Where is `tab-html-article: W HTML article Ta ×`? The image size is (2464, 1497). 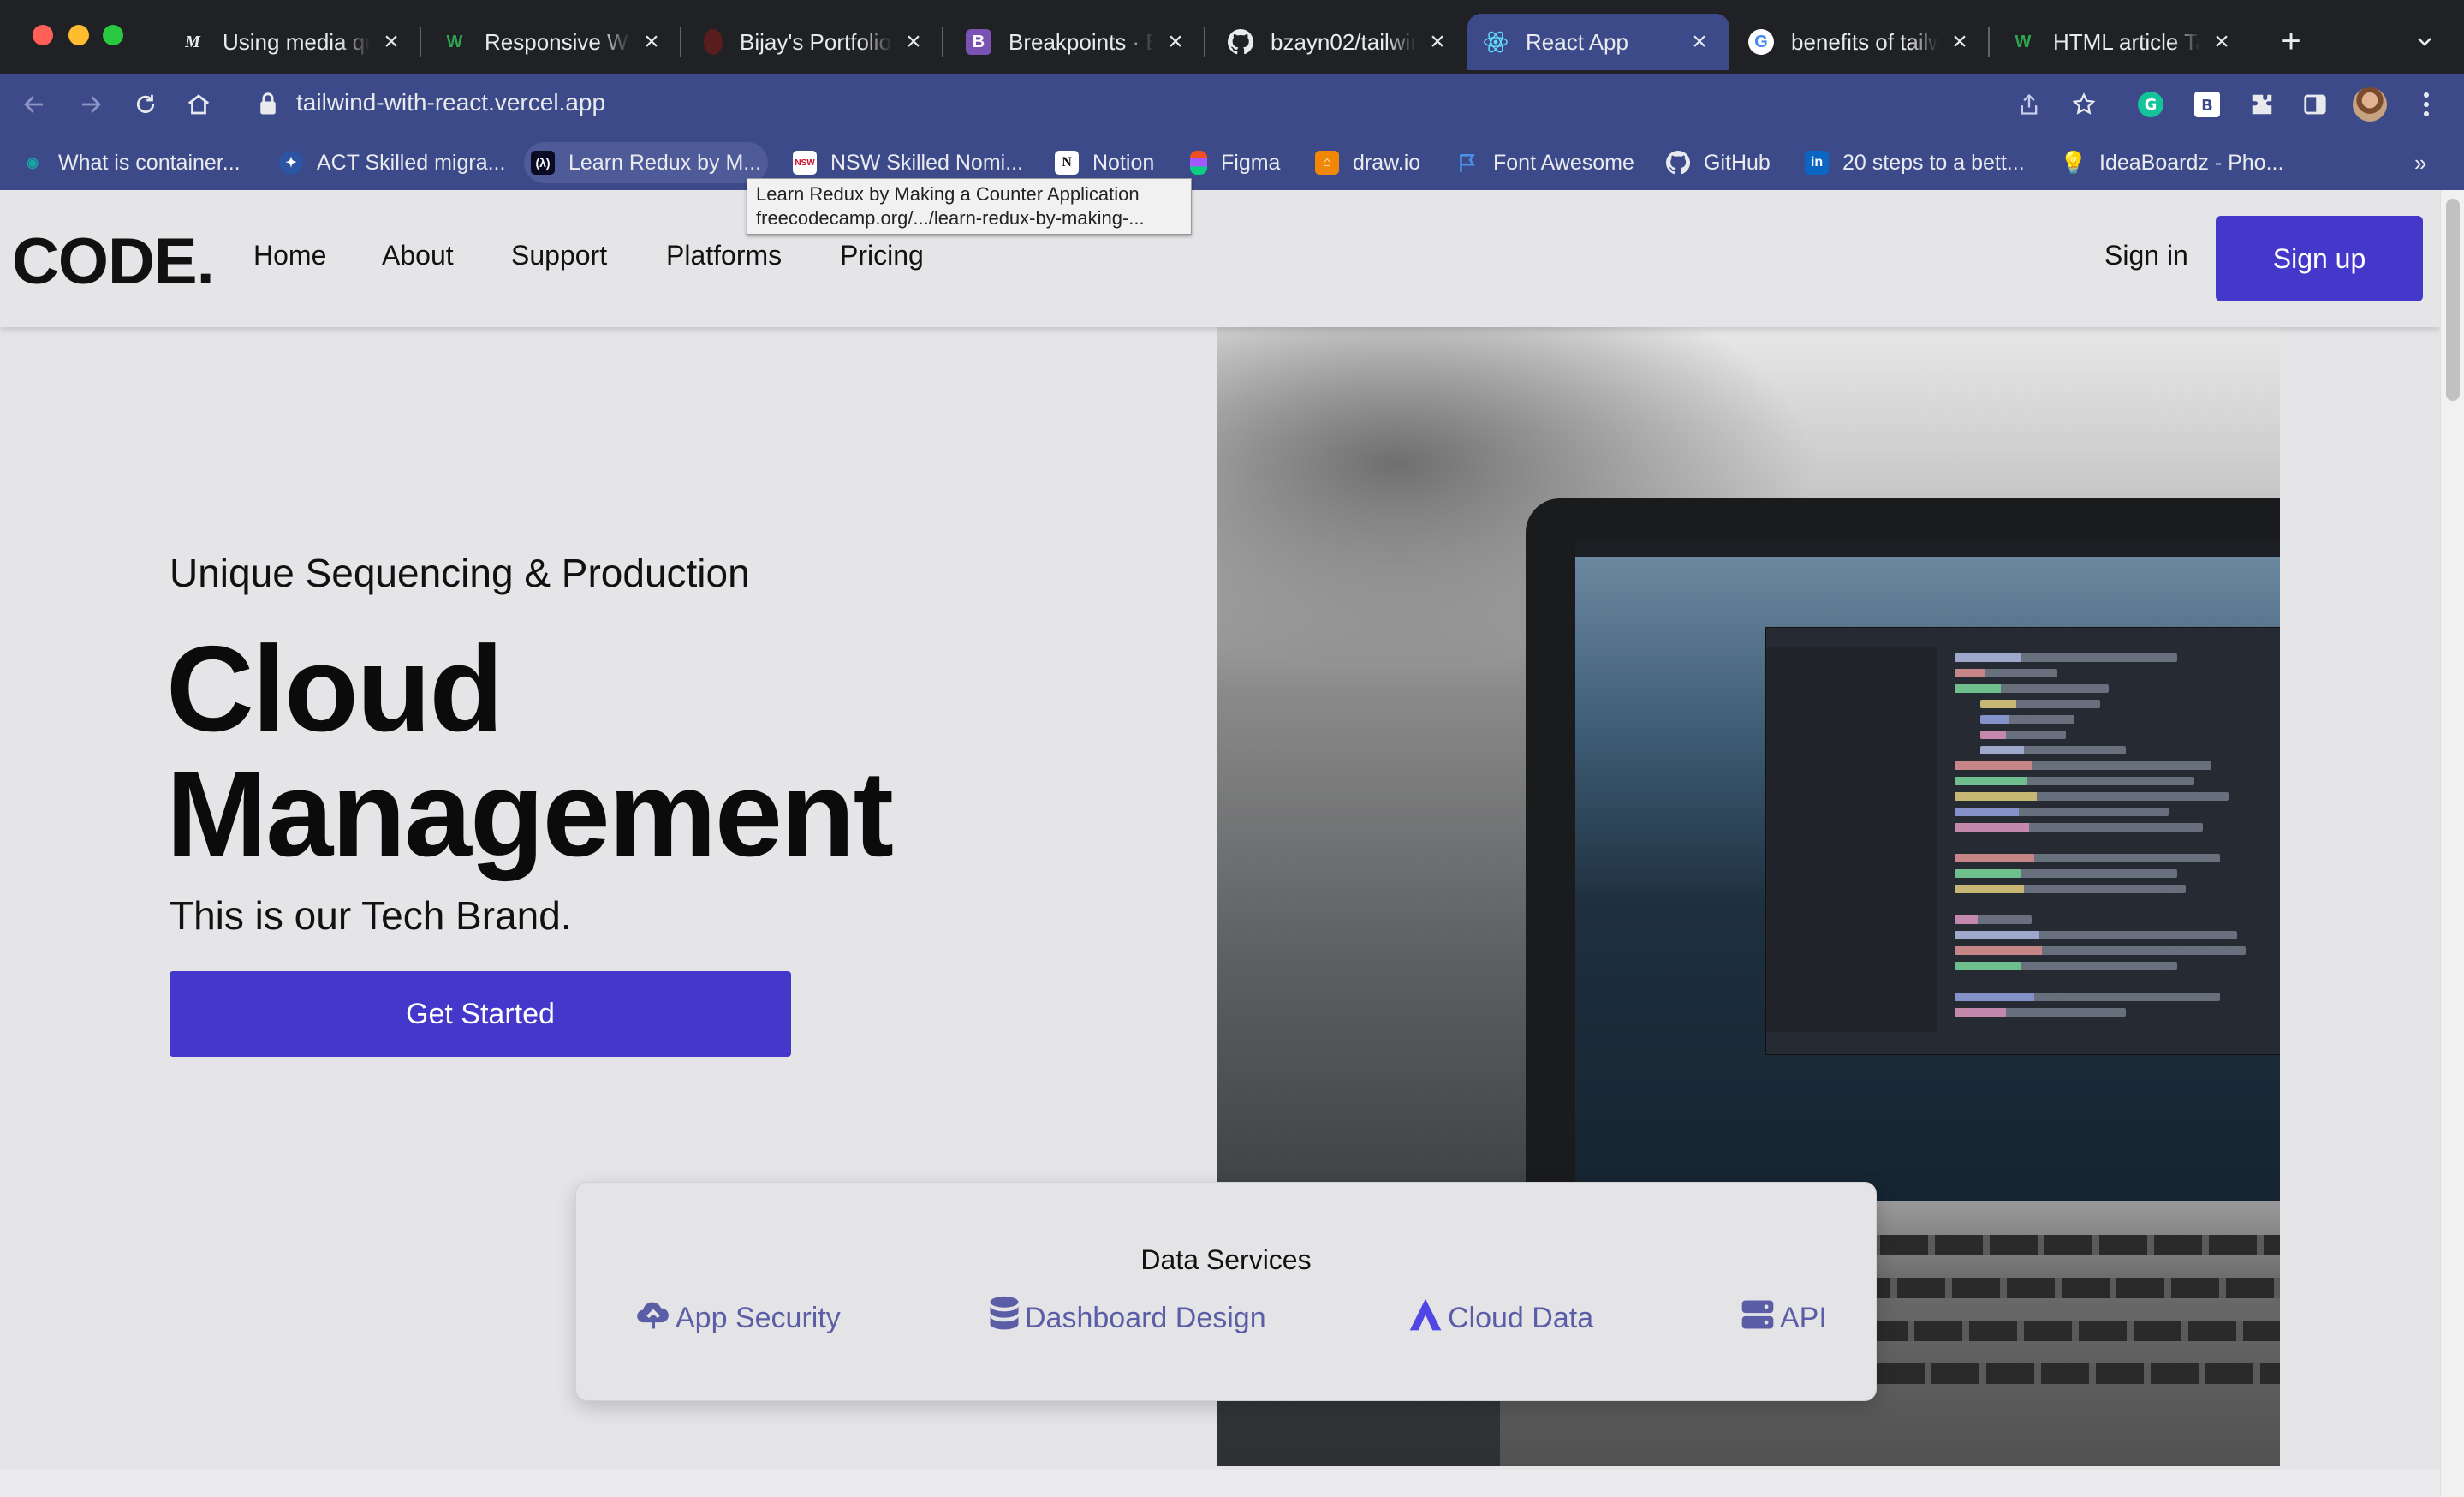 tab-html-article: W HTML article Ta × is located at coordinates (2123, 42).